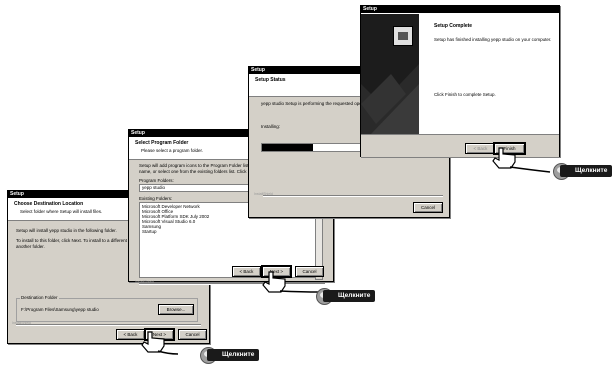 The height and width of the screenshot is (370, 613). What do you see at coordinates (172, 150) in the screenshot?
I see `header-subtitle: Please select a program folder.` at bounding box center [172, 150].